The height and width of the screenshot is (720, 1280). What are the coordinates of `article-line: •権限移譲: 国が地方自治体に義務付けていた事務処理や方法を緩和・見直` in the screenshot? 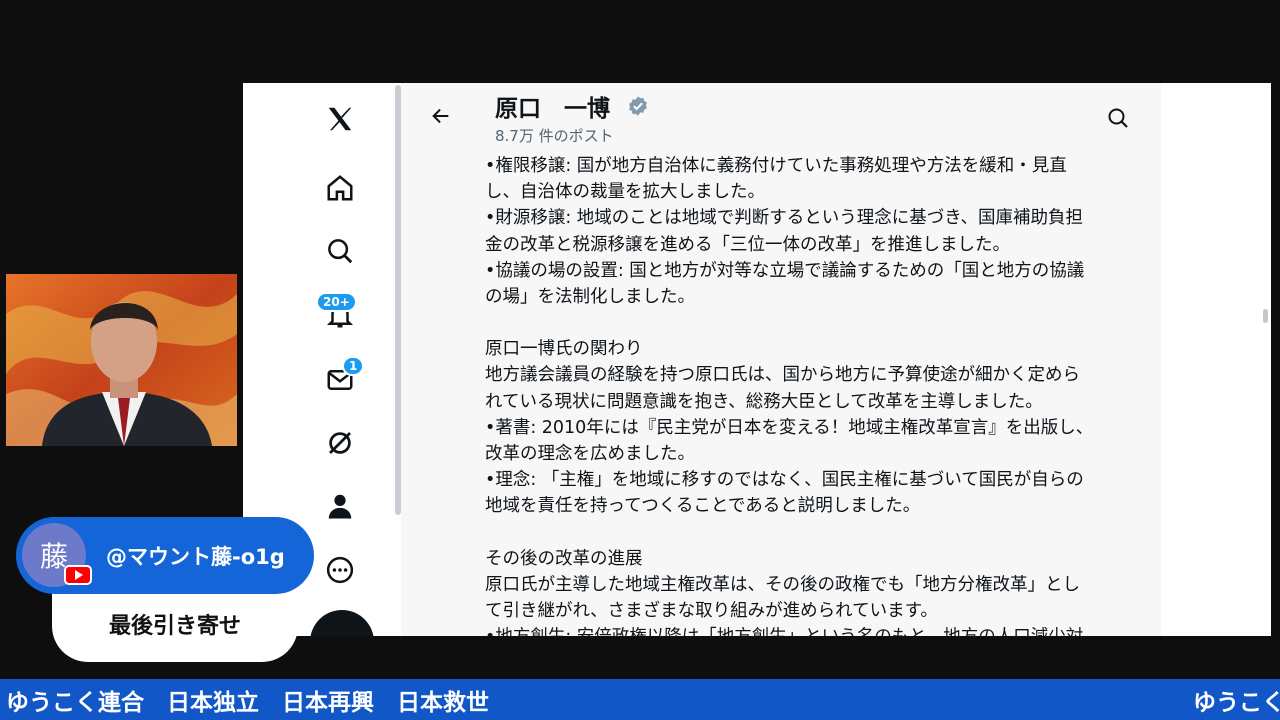 It's located at (776, 166).